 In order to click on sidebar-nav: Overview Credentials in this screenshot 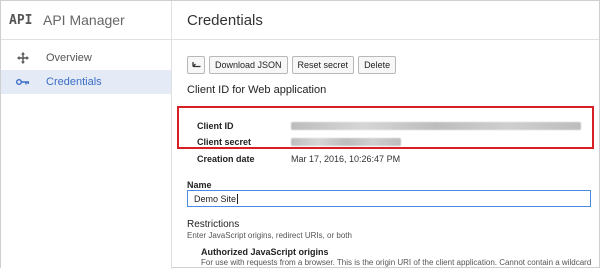, I will do `click(86, 70)`.